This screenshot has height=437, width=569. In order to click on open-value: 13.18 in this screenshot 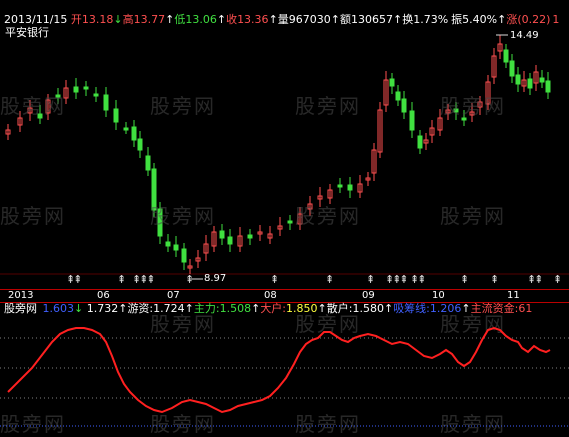, I will do `click(97, 19)`.